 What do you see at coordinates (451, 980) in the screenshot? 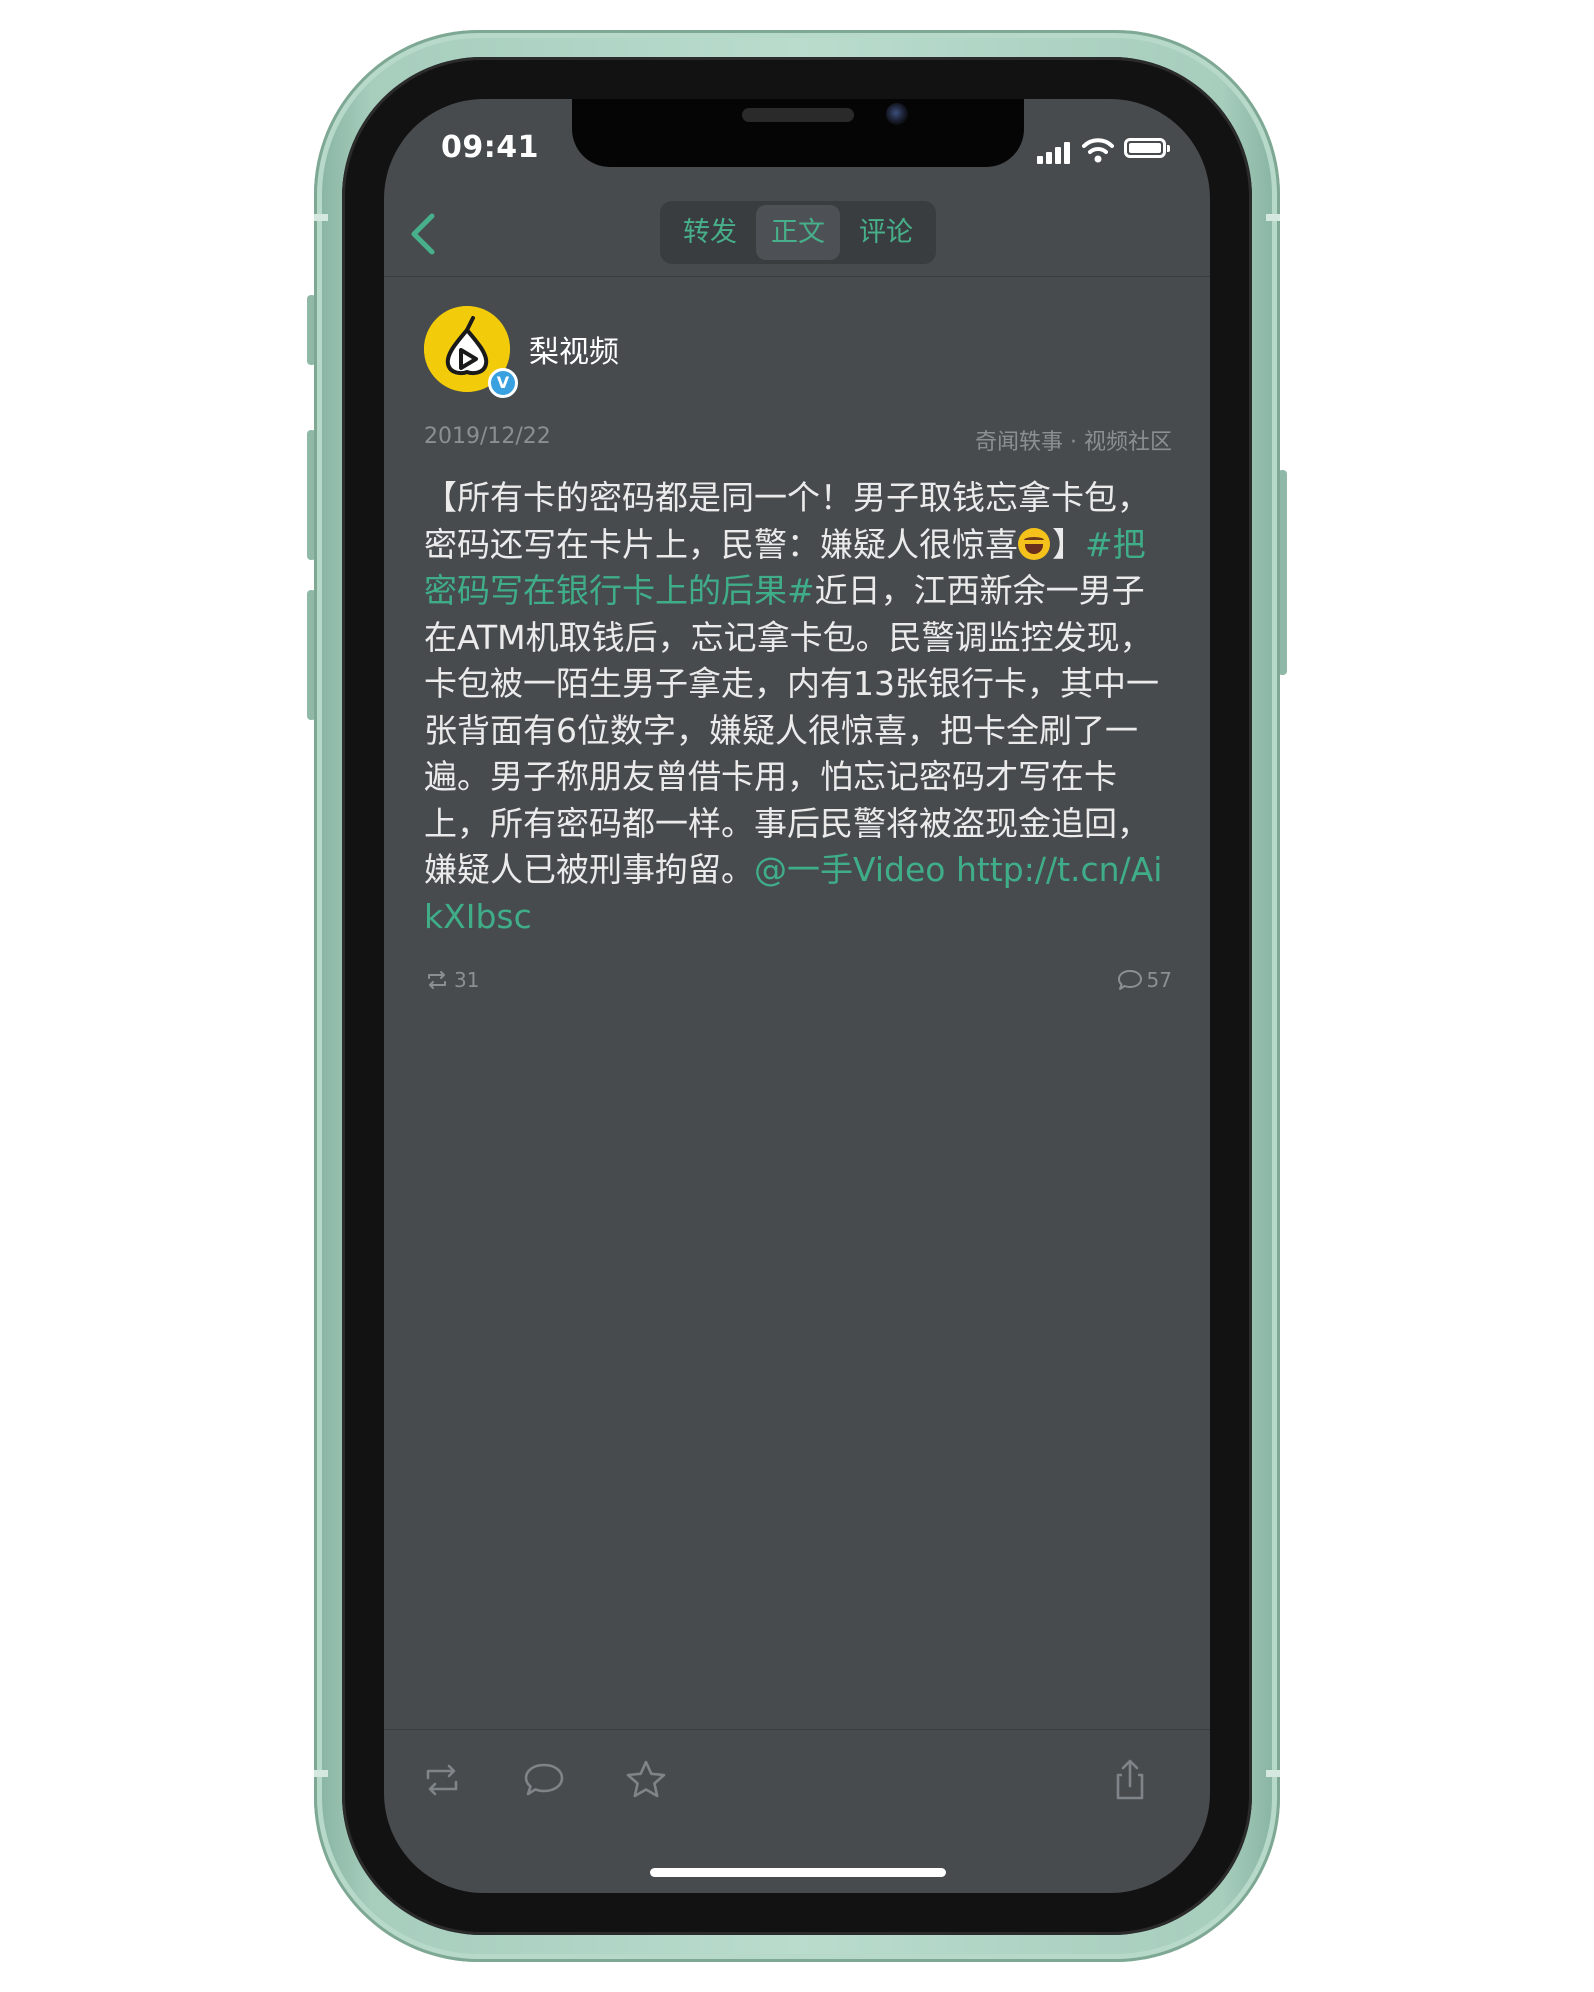
I see `repost-count: 31` at bounding box center [451, 980].